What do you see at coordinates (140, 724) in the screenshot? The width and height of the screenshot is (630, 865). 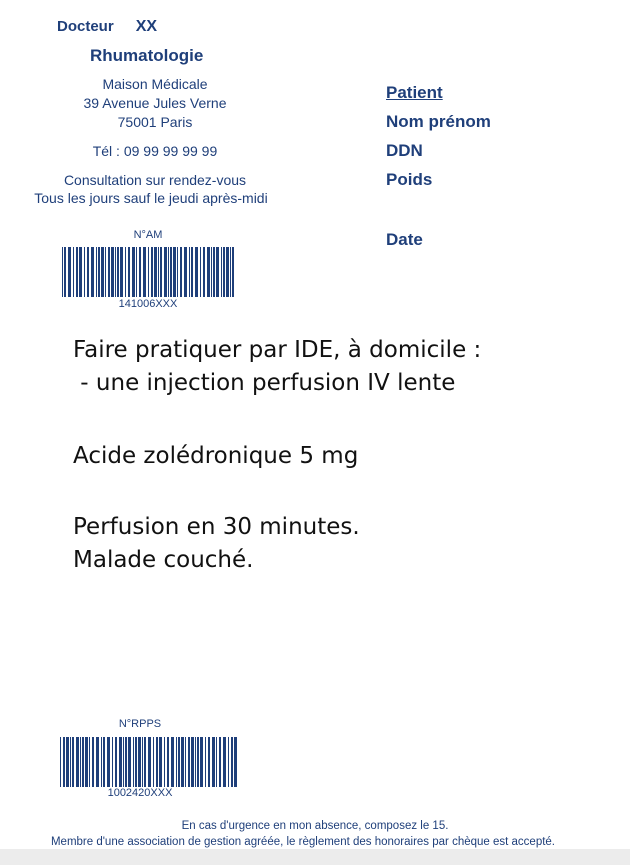 I see `rpps-label: N°RPPS` at bounding box center [140, 724].